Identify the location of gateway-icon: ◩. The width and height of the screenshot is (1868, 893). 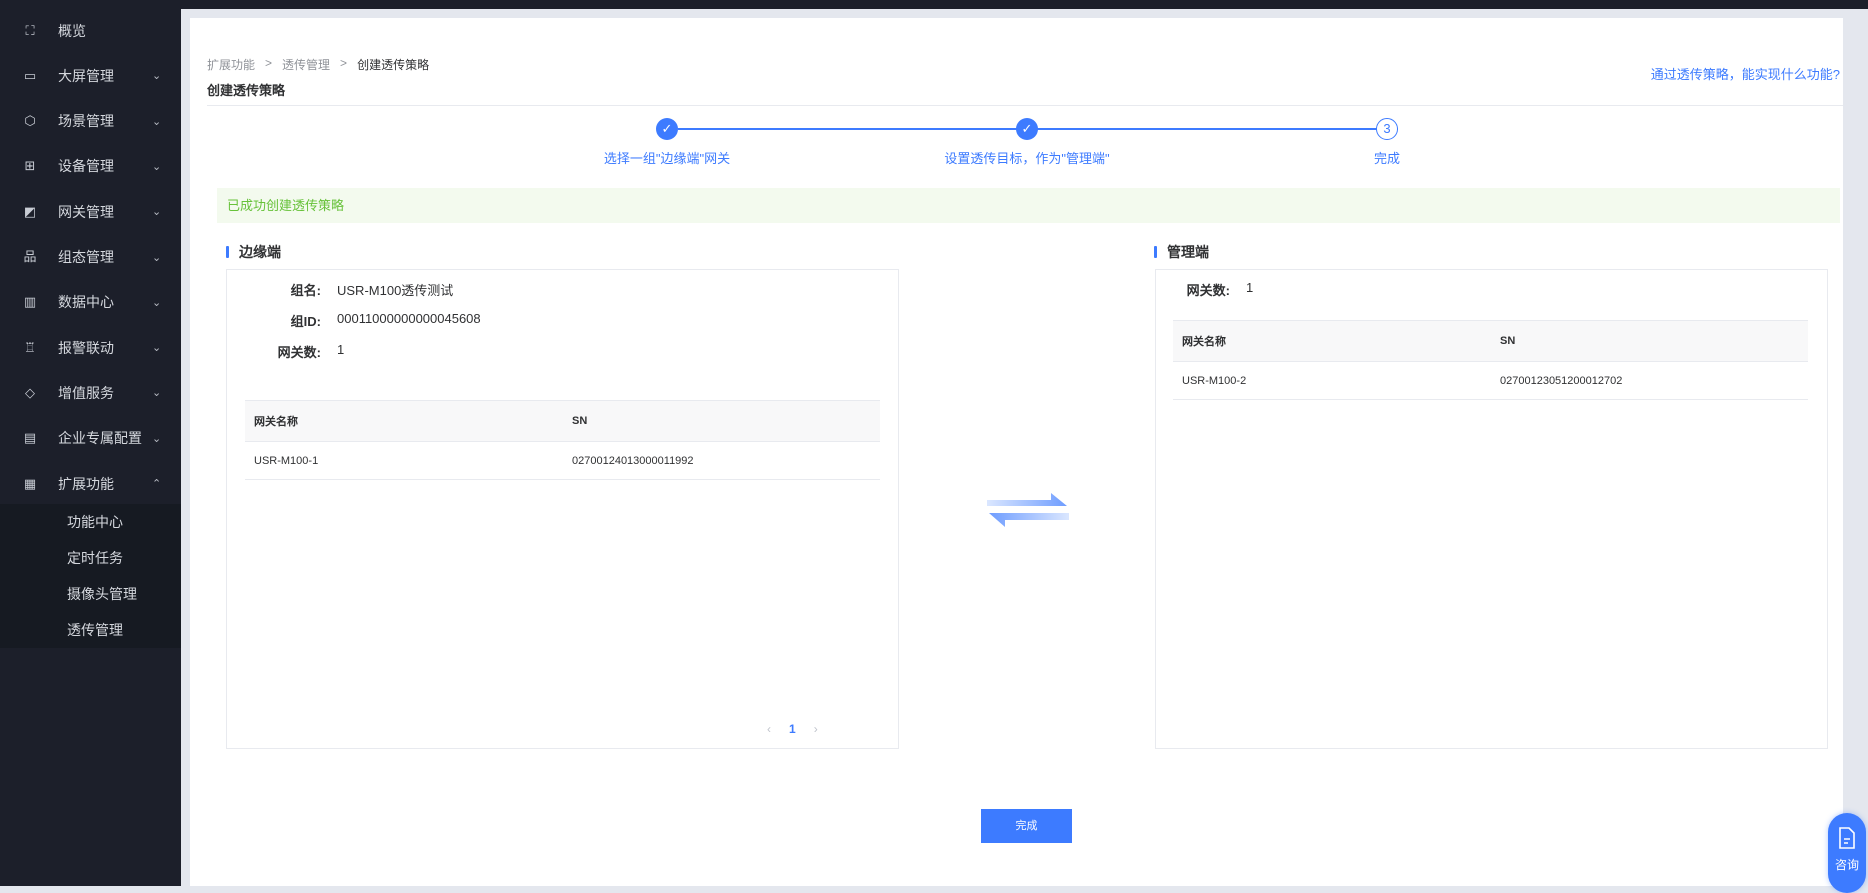
(30, 211).